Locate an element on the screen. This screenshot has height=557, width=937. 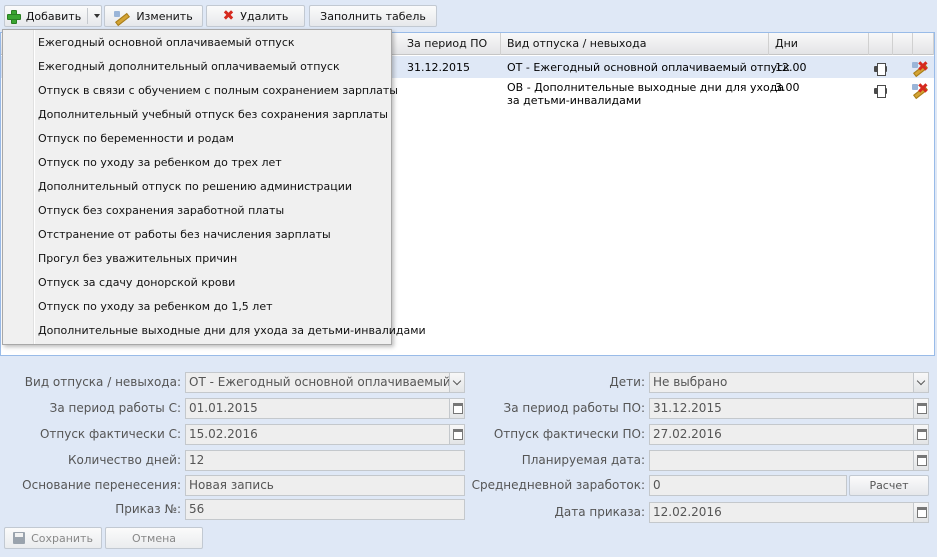
planned-date-field is located at coordinates (789, 460).